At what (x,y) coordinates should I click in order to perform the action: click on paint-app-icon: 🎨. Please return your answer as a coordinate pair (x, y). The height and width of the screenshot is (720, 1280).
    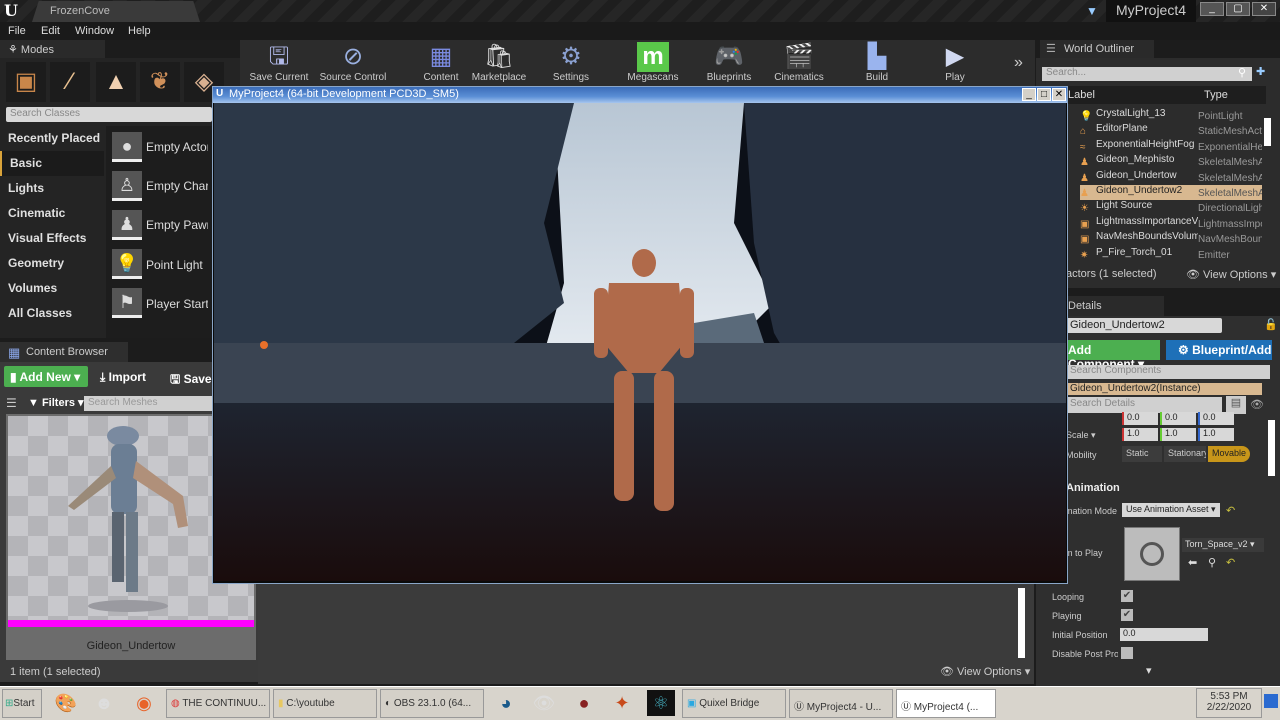
    Looking at the image, I should click on (66, 703).